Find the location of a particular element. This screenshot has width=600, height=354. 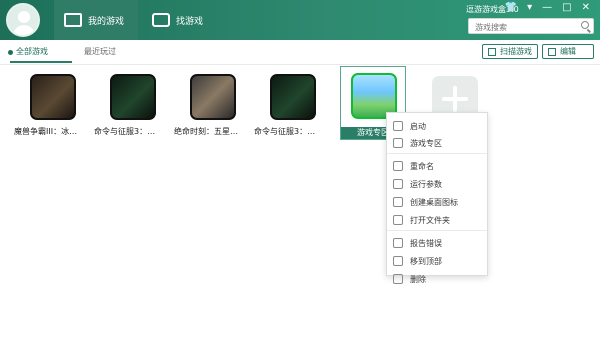

avatar is located at coordinates (23, 20).